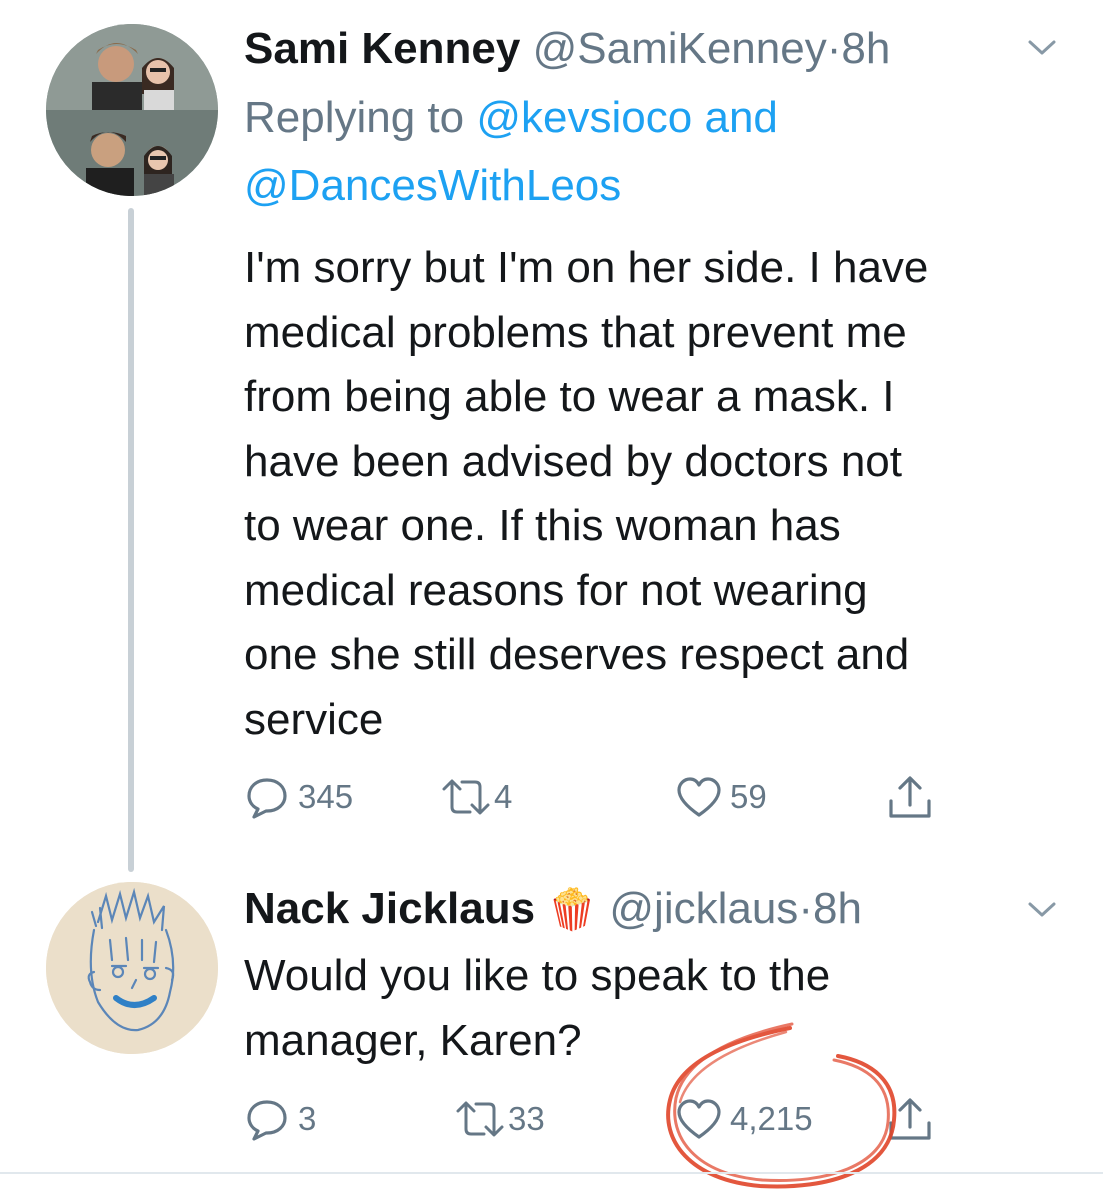 The width and height of the screenshot is (1103, 1200). I want to click on tweet-text-line: I'm sorry but I'm on her side. I have, so click(586, 267).